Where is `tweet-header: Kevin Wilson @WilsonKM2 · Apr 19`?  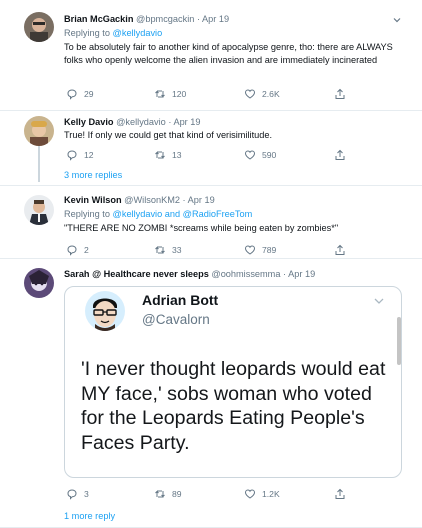
tweet-header: Kevin Wilson @WilsonKM2 · Apr 19 is located at coordinates (139, 200).